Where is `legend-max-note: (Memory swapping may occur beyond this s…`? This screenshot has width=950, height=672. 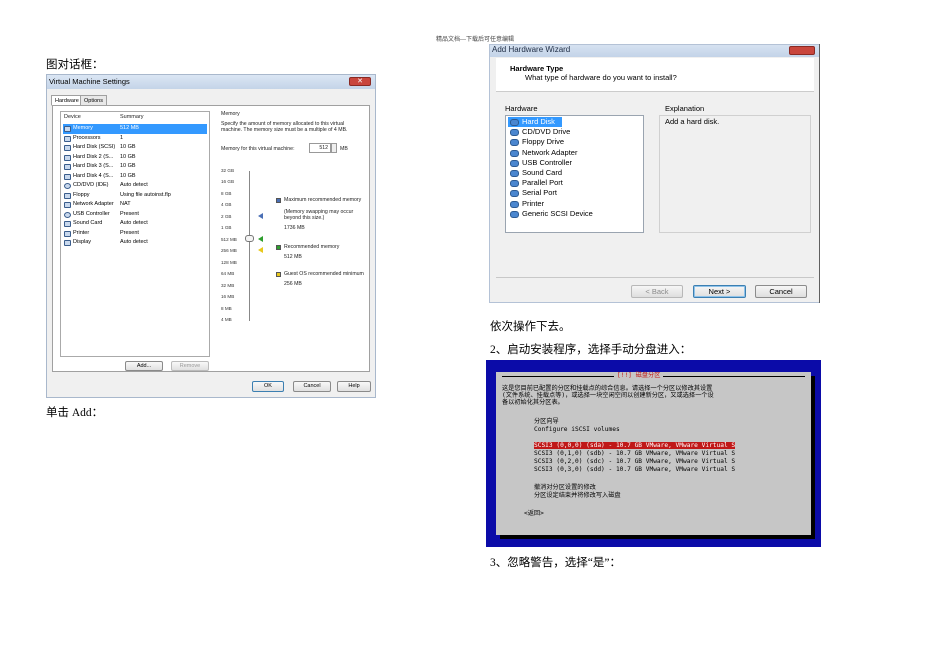 legend-max-note: (Memory swapping may occur beyond this s… is located at coordinates (319, 215).